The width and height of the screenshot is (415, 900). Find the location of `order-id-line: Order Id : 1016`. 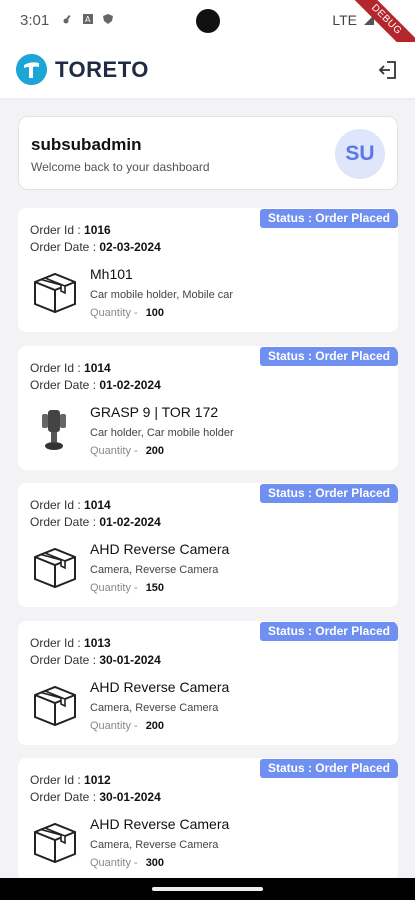

order-id-line: Order Id : 1016 is located at coordinates (70, 230).